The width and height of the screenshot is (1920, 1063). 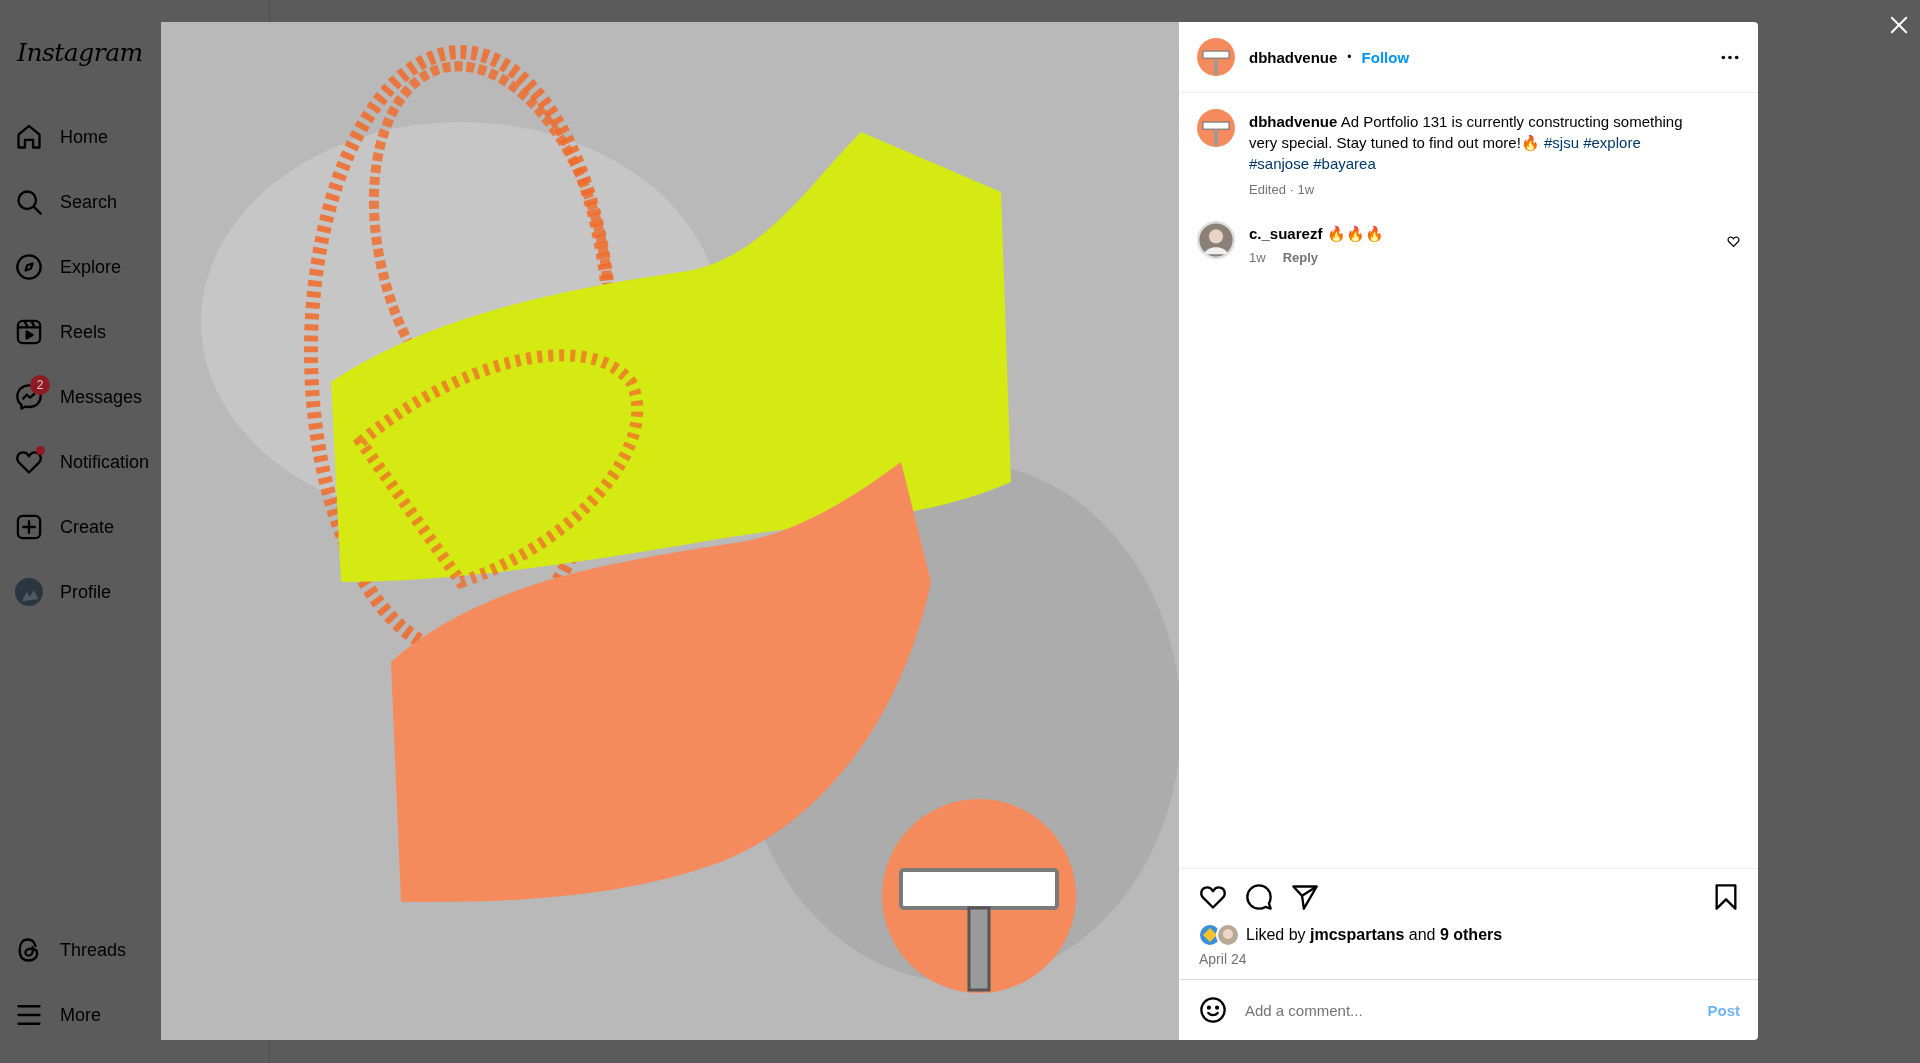 I want to click on logo-text: Instagram, so click(x=80, y=52).